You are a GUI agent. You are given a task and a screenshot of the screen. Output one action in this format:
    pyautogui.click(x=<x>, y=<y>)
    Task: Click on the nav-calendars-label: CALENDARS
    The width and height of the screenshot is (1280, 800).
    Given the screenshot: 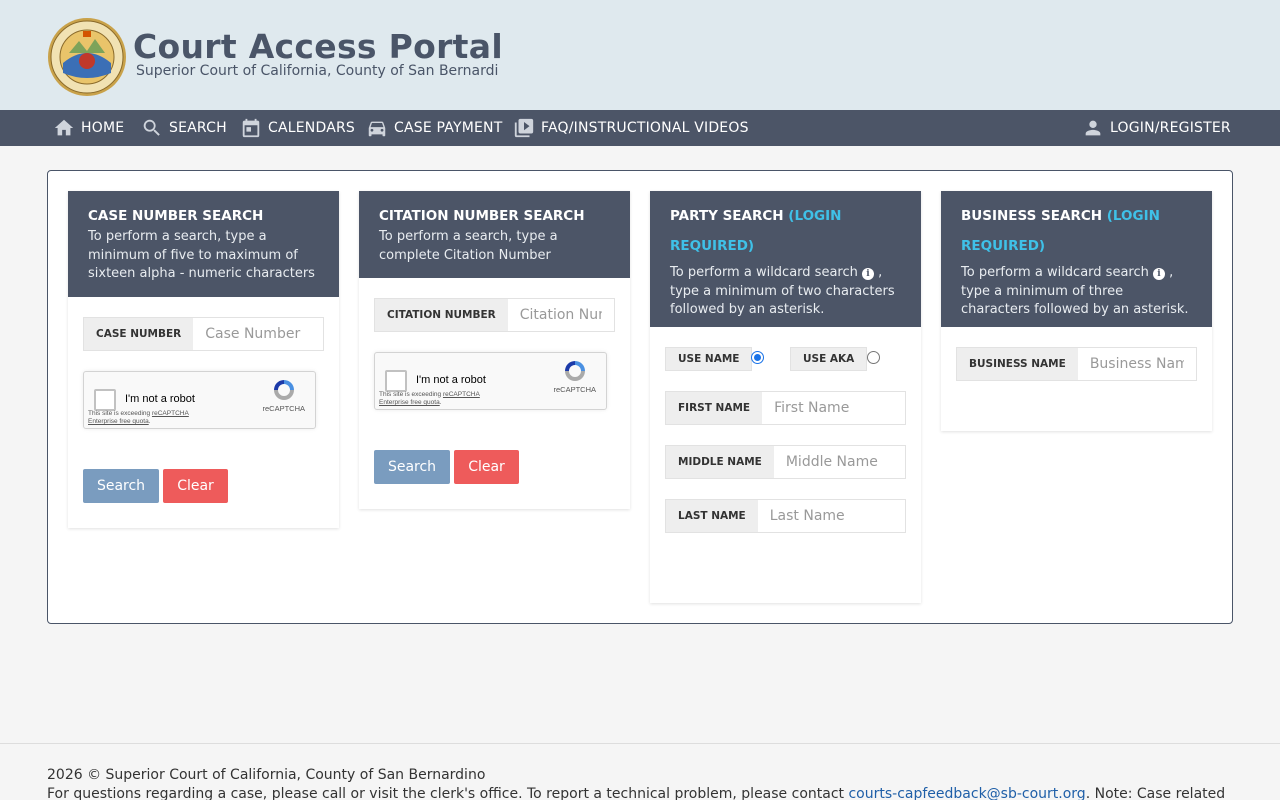 What is the action you would take?
    pyautogui.click(x=311, y=128)
    